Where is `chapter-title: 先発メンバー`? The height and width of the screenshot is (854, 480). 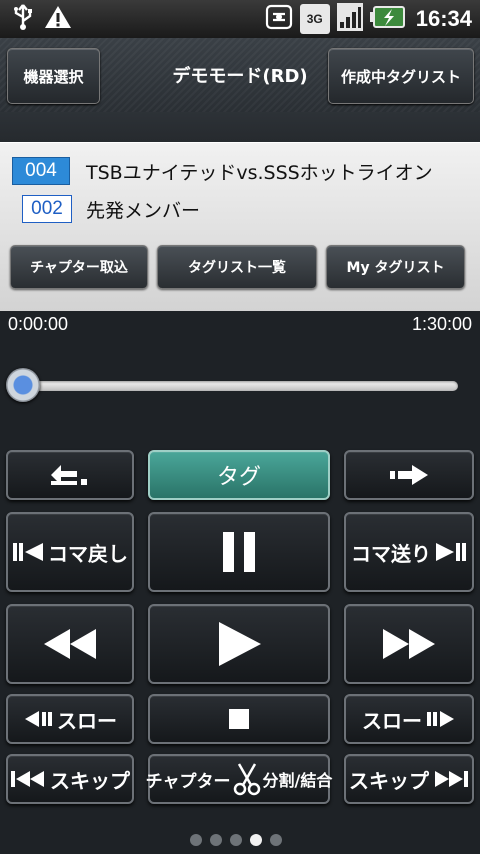 chapter-title: 先発メンバー is located at coordinates (143, 210).